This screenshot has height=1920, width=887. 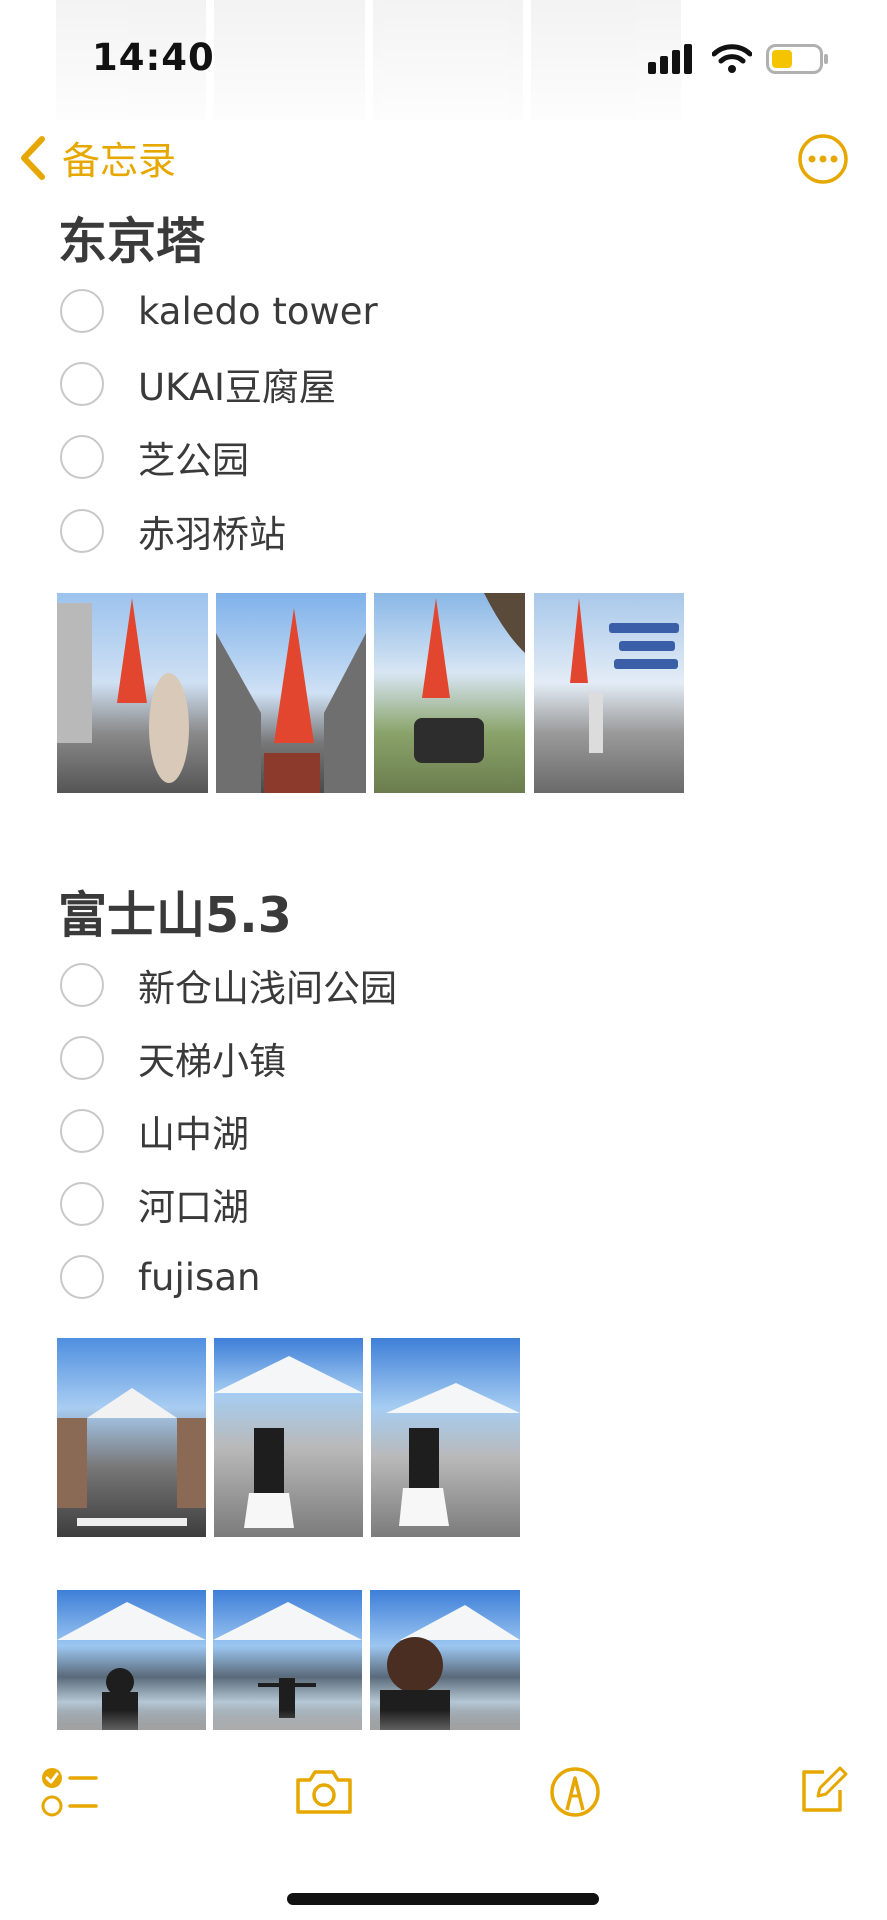 I want to click on checklist-label: 天梯小镇, so click(x=212, y=1061).